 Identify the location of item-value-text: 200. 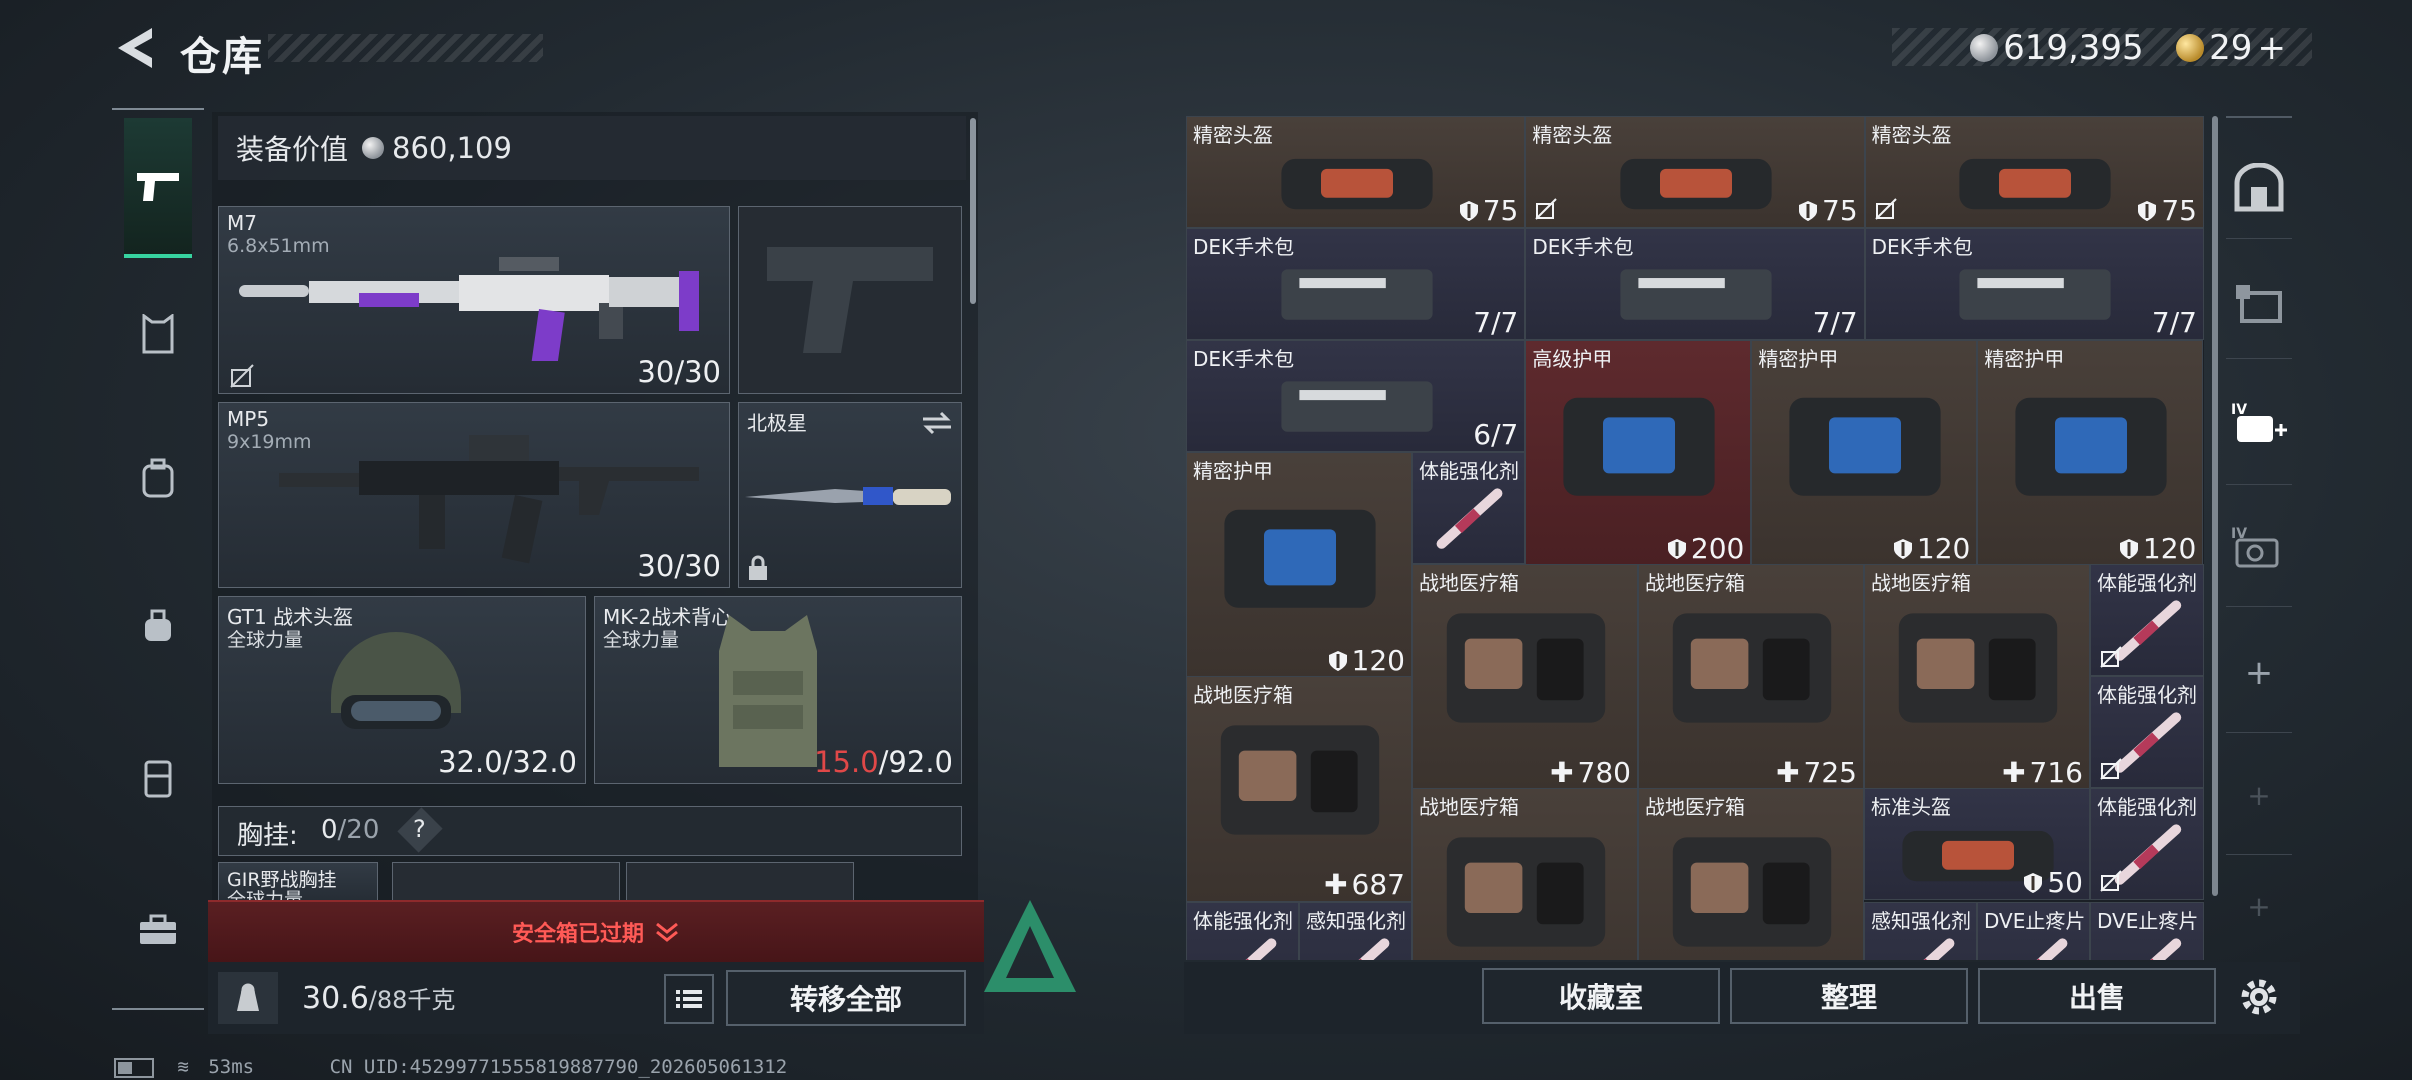
(1717, 548).